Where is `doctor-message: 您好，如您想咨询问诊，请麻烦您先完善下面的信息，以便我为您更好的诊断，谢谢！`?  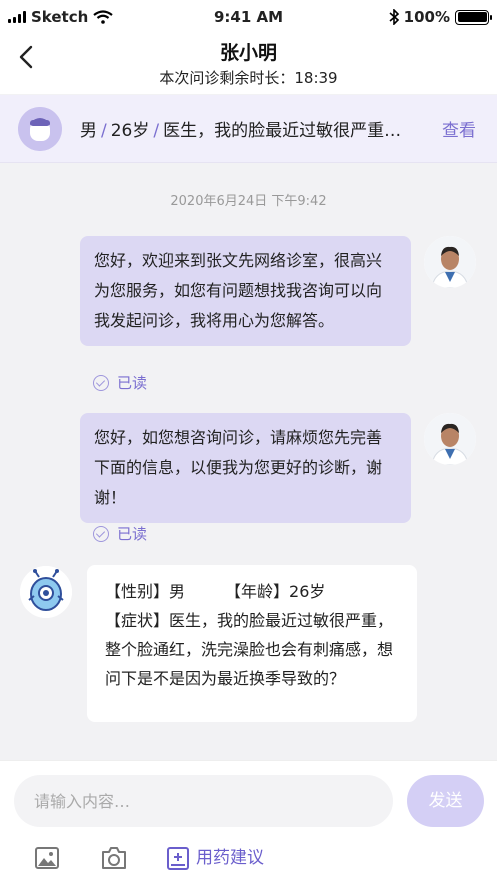 doctor-message: 您好，如您想咨询问诊，请麻烦您先完善下面的信息，以便我为您更好的诊断，谢谢！ is located at coordinates (245, 468).